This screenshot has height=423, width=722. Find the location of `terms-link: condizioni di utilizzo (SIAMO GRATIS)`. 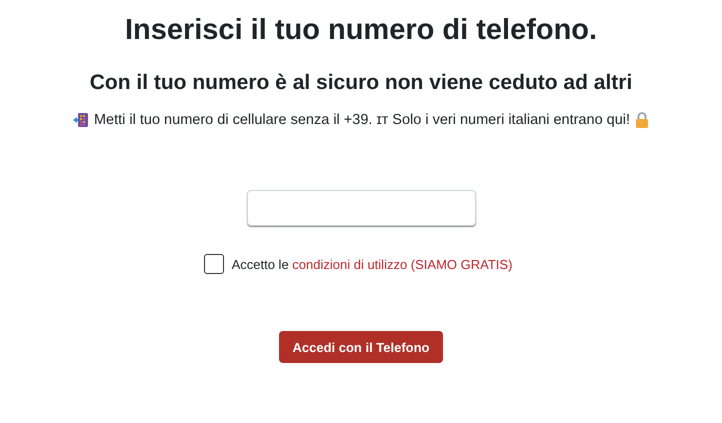

terms-link: condizioni di utilizzo (SIAMO GRATIS) is located at coordinates (402, 264).